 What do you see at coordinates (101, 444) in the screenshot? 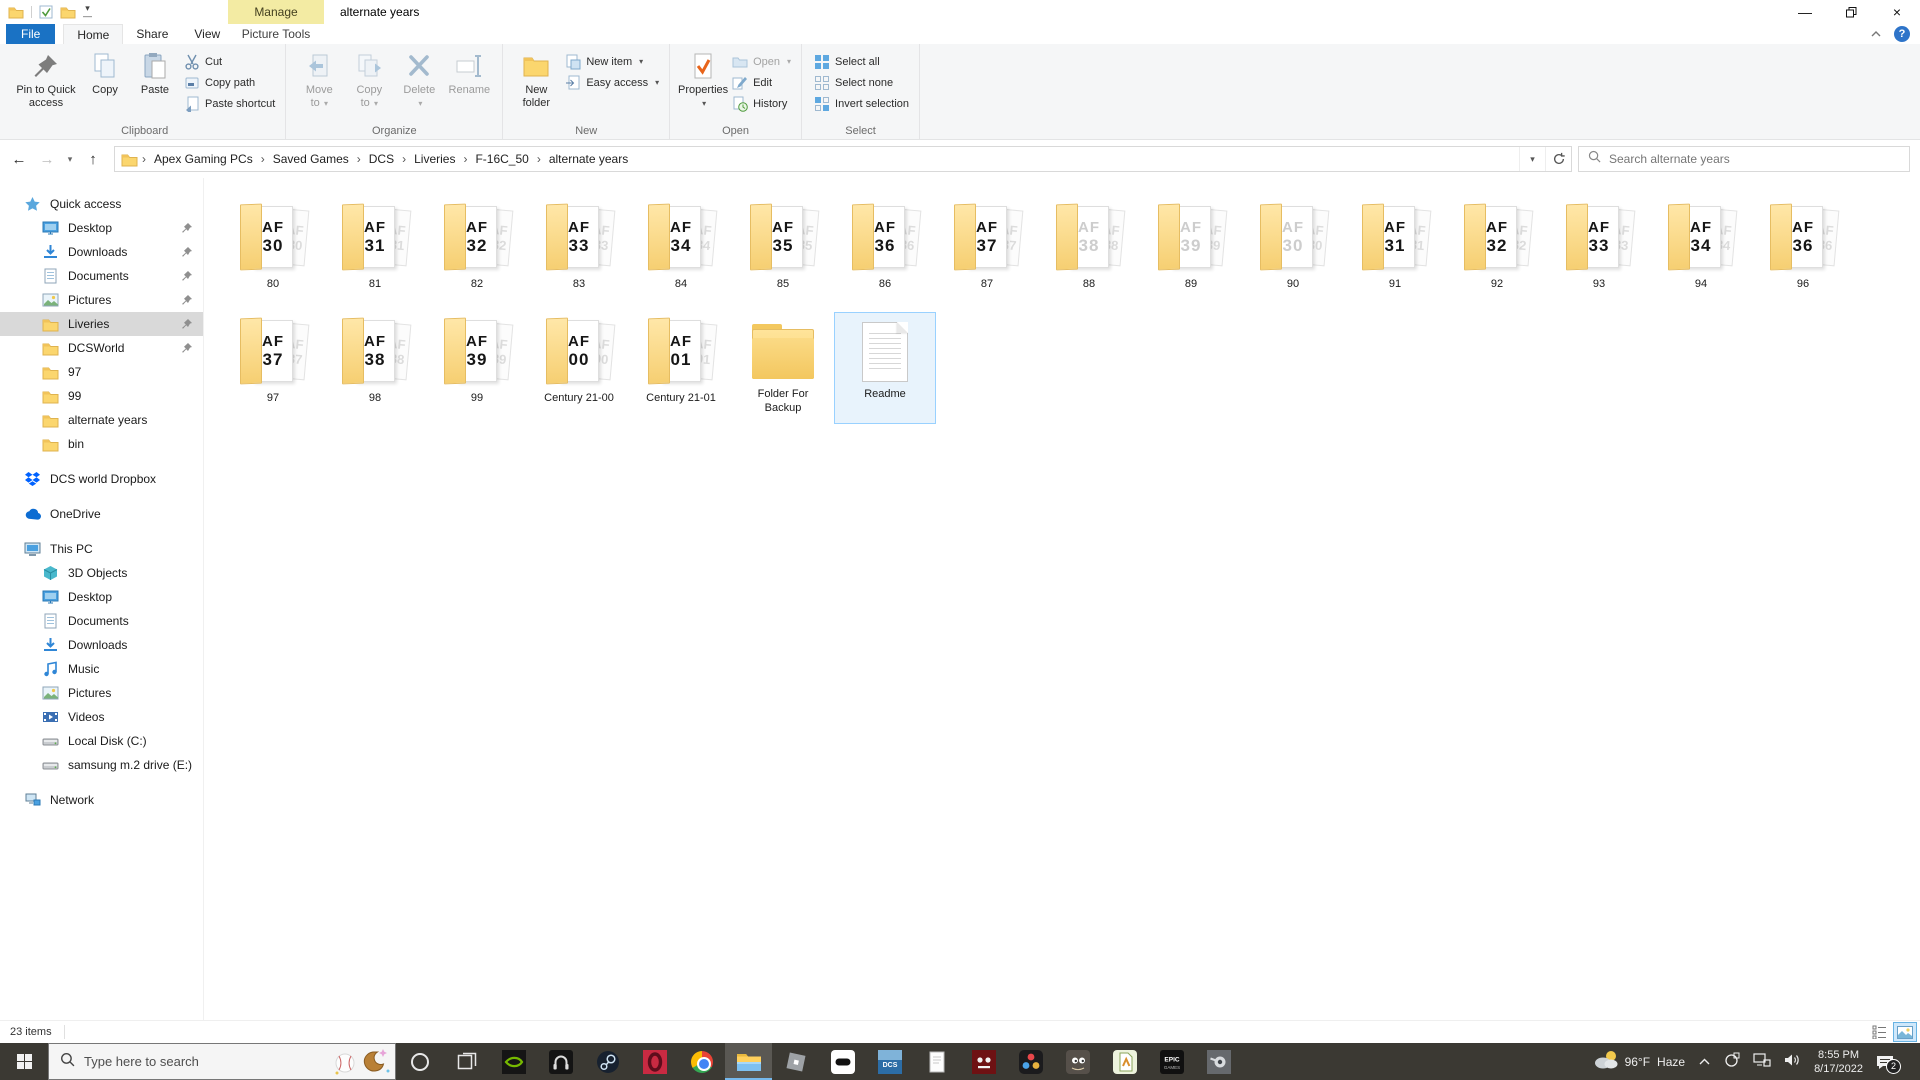
I see `sidebar-item-bin: bin` at bounding box center [101, 444].